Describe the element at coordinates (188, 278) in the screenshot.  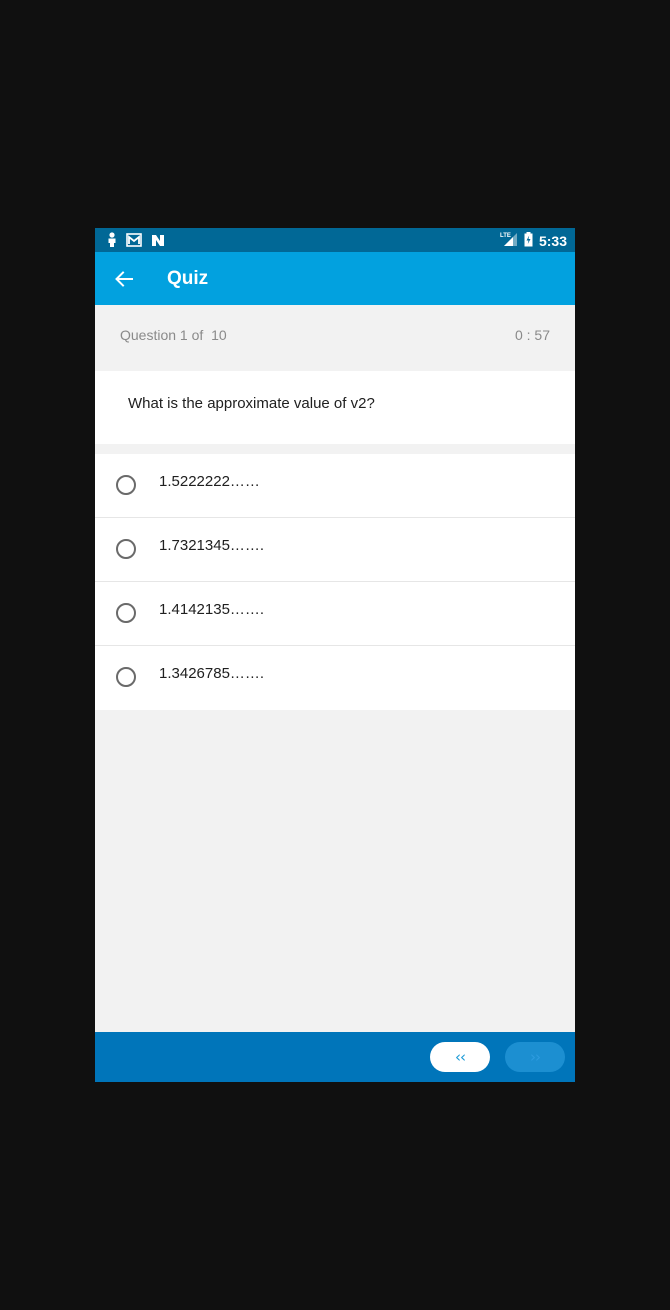
I see `page-title: Quiz` at that location.